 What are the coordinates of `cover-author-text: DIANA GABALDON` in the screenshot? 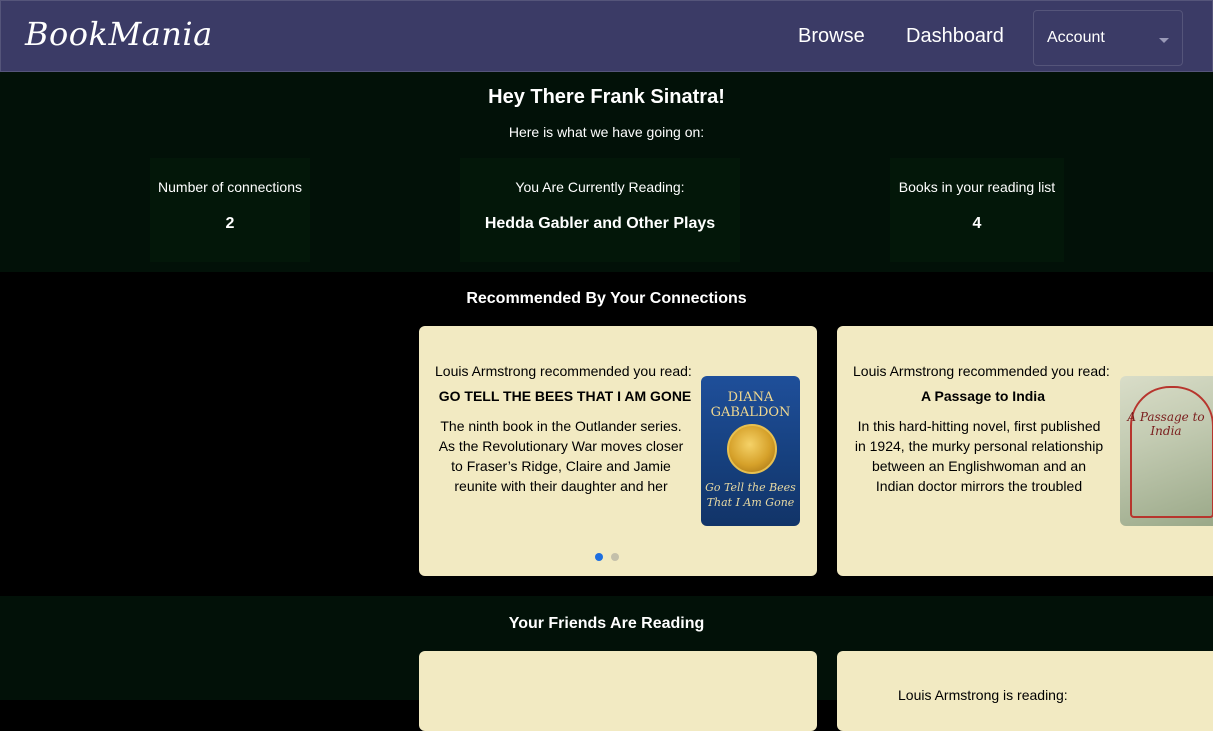 It's located at (750, 405).